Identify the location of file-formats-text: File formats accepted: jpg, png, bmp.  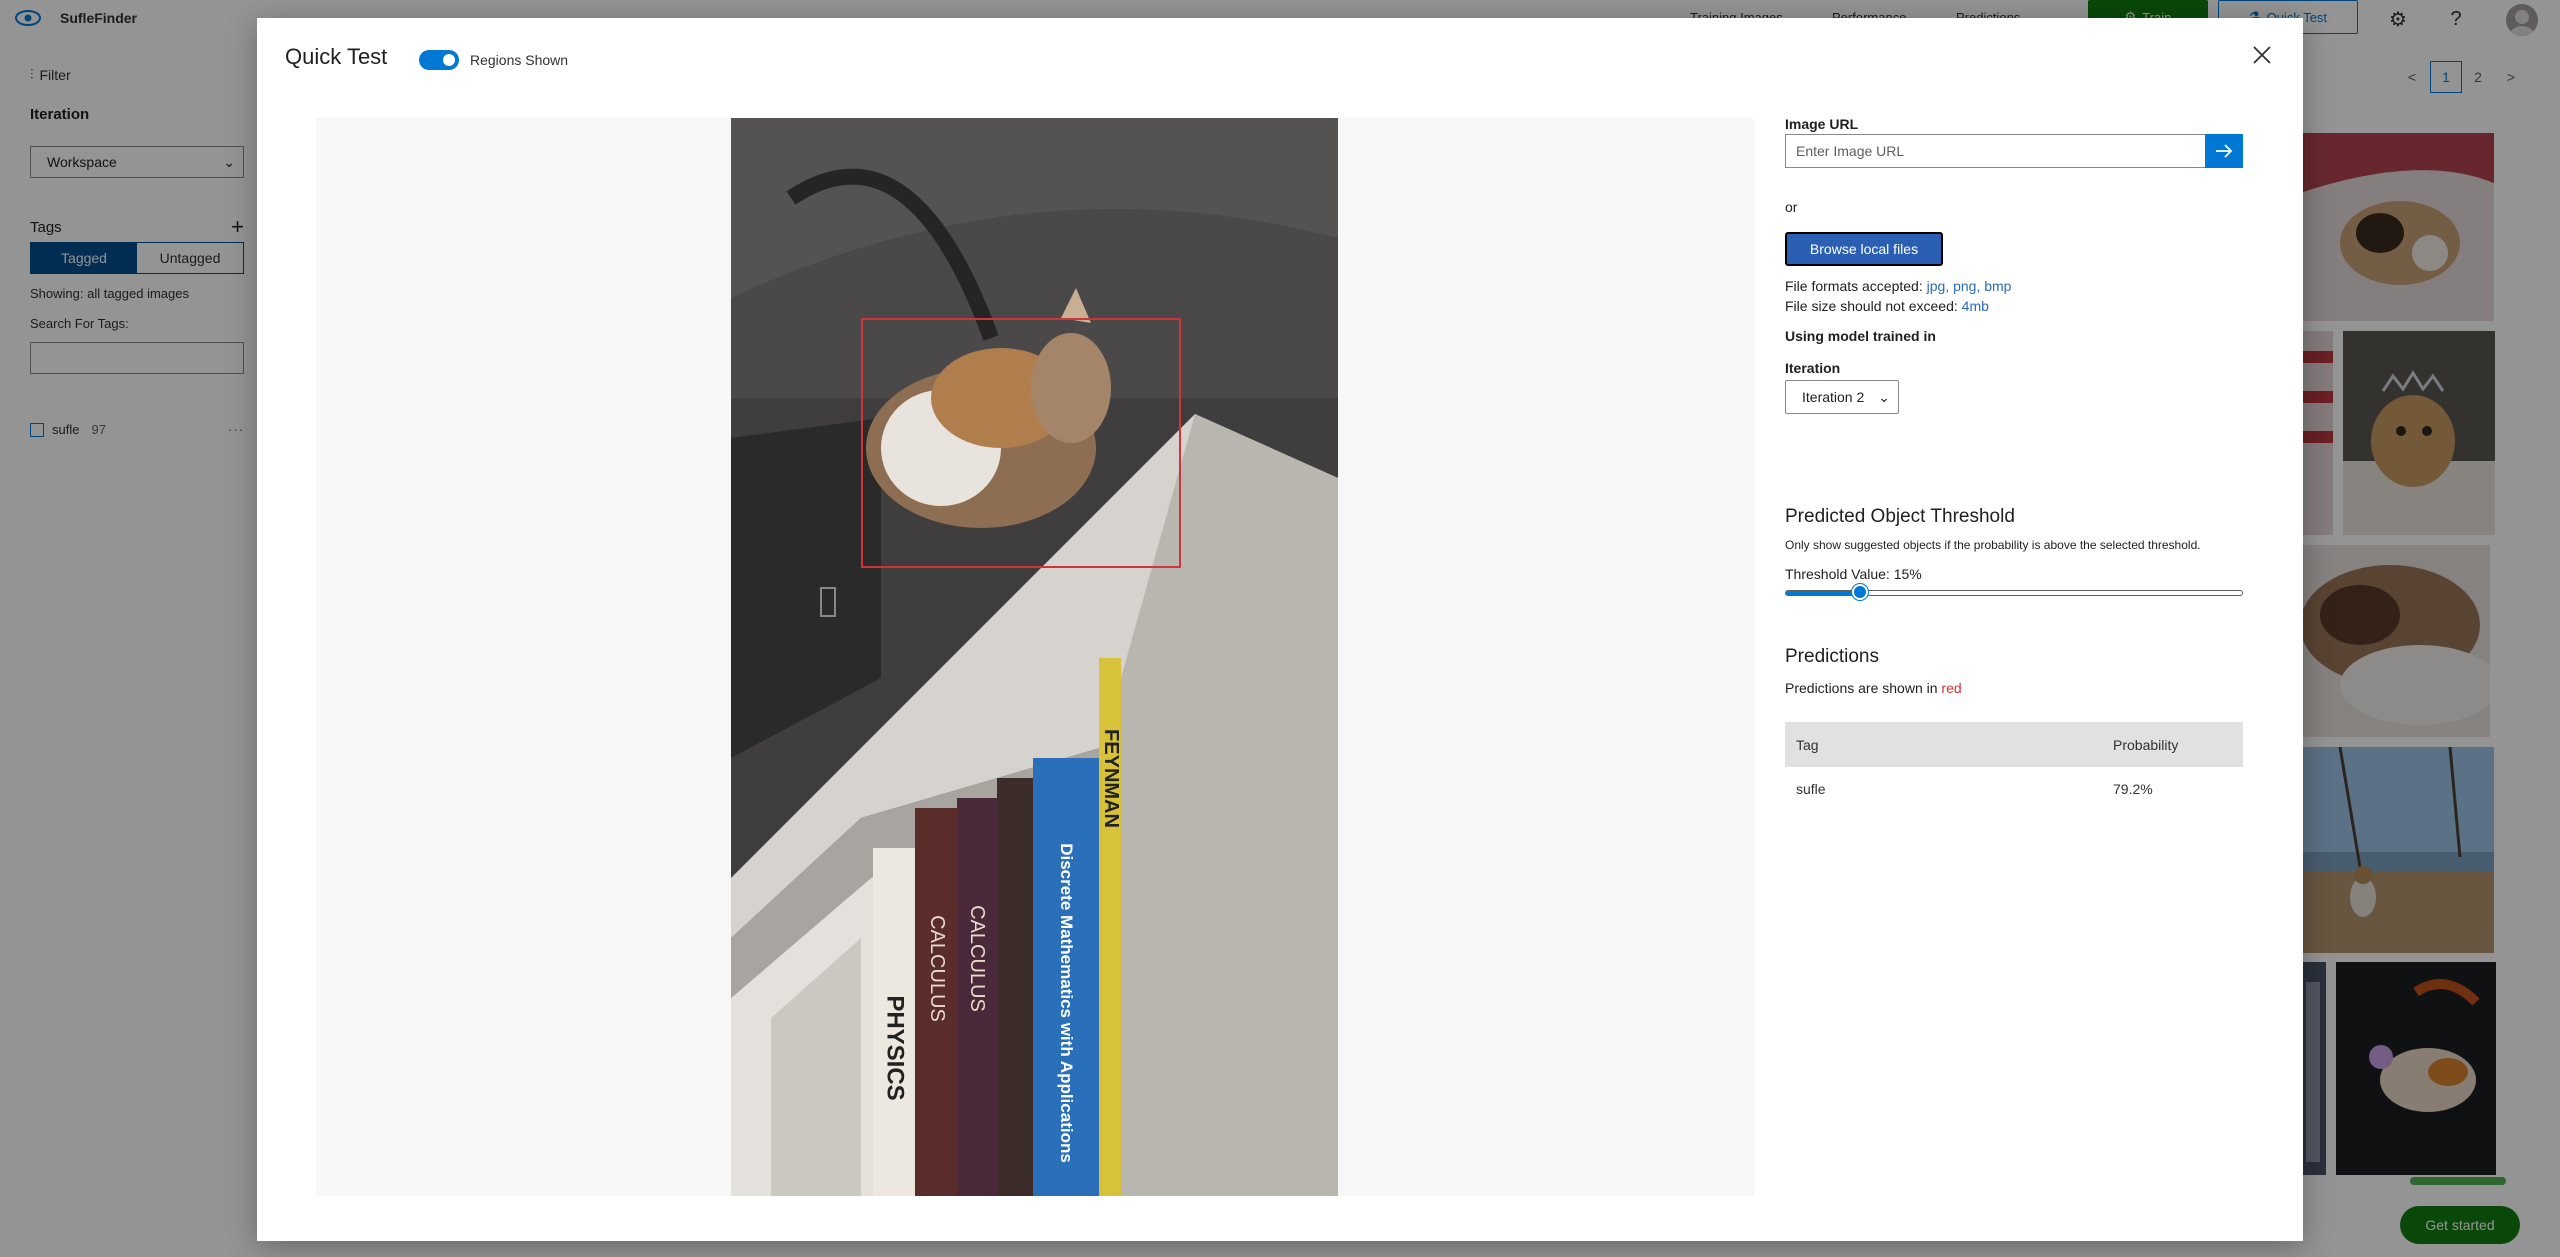
(1898, 286).